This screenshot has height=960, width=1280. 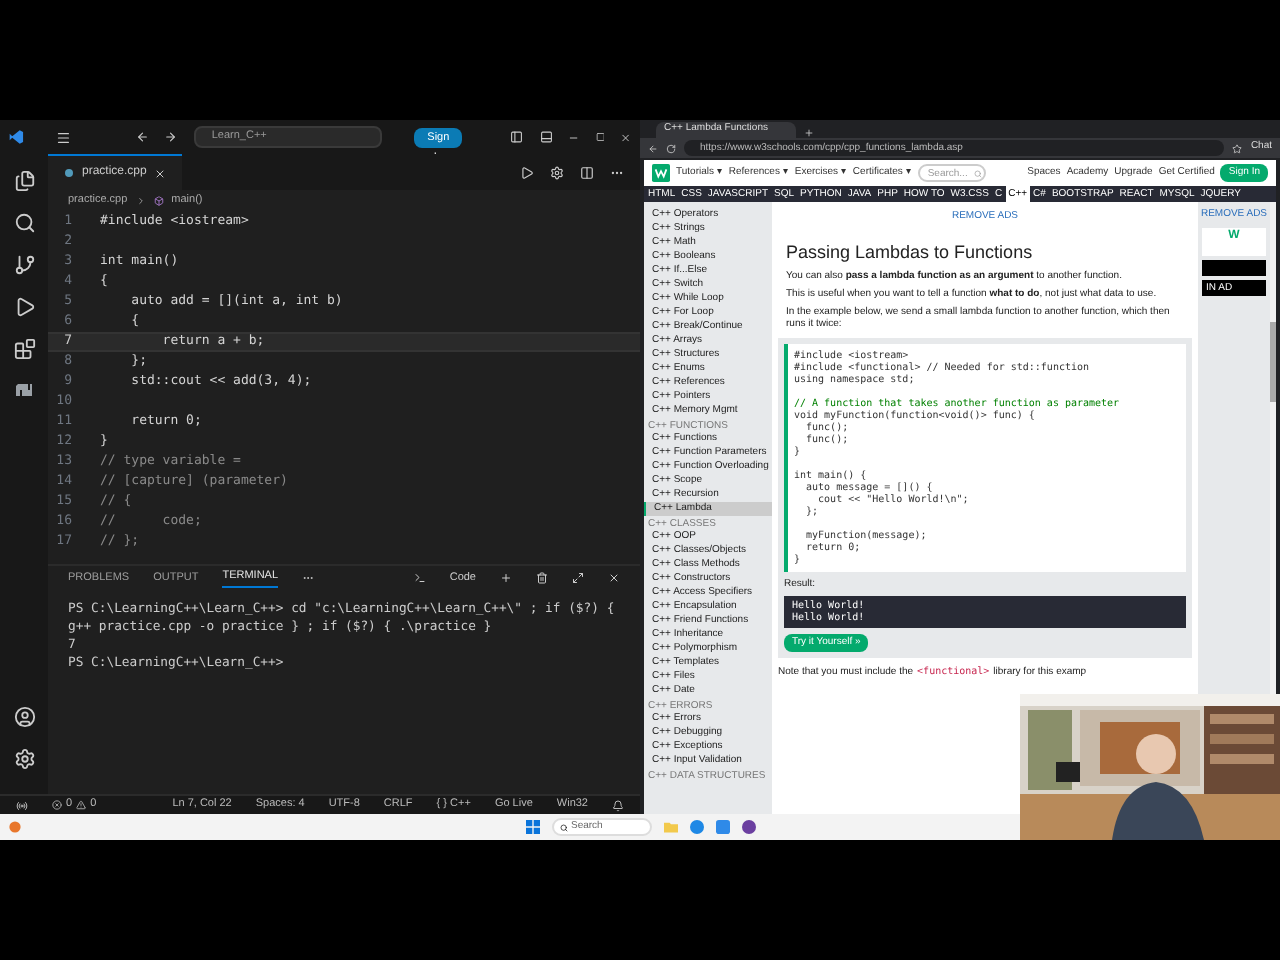 I want to click on minimize-icon, so click(x=574, y=137).